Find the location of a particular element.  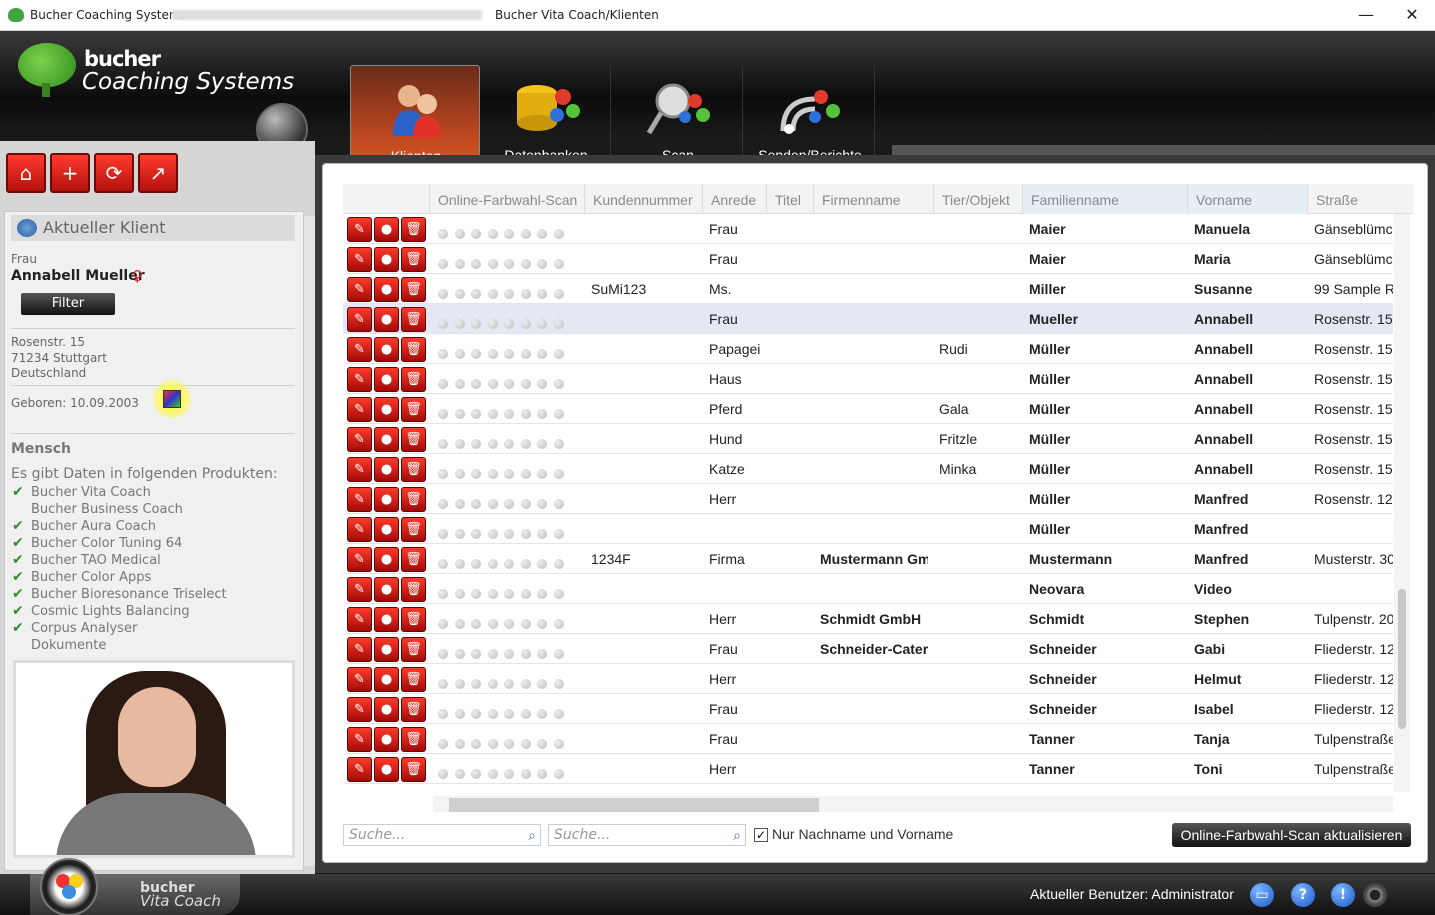

column-header-scan: Online-Farbwahl-Scan is located at coordinates (507, 199).